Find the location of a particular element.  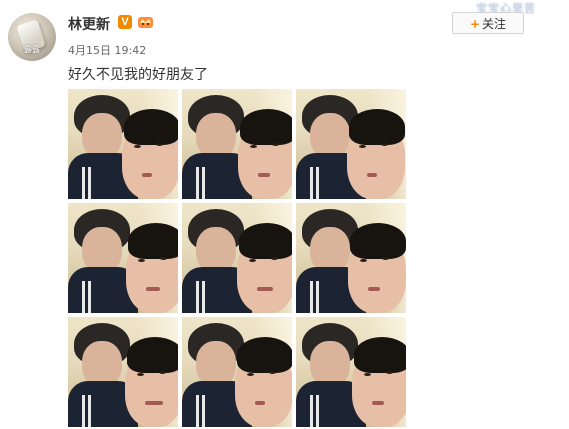

follow-button: + 关注 is located at coordinates (488, 23).